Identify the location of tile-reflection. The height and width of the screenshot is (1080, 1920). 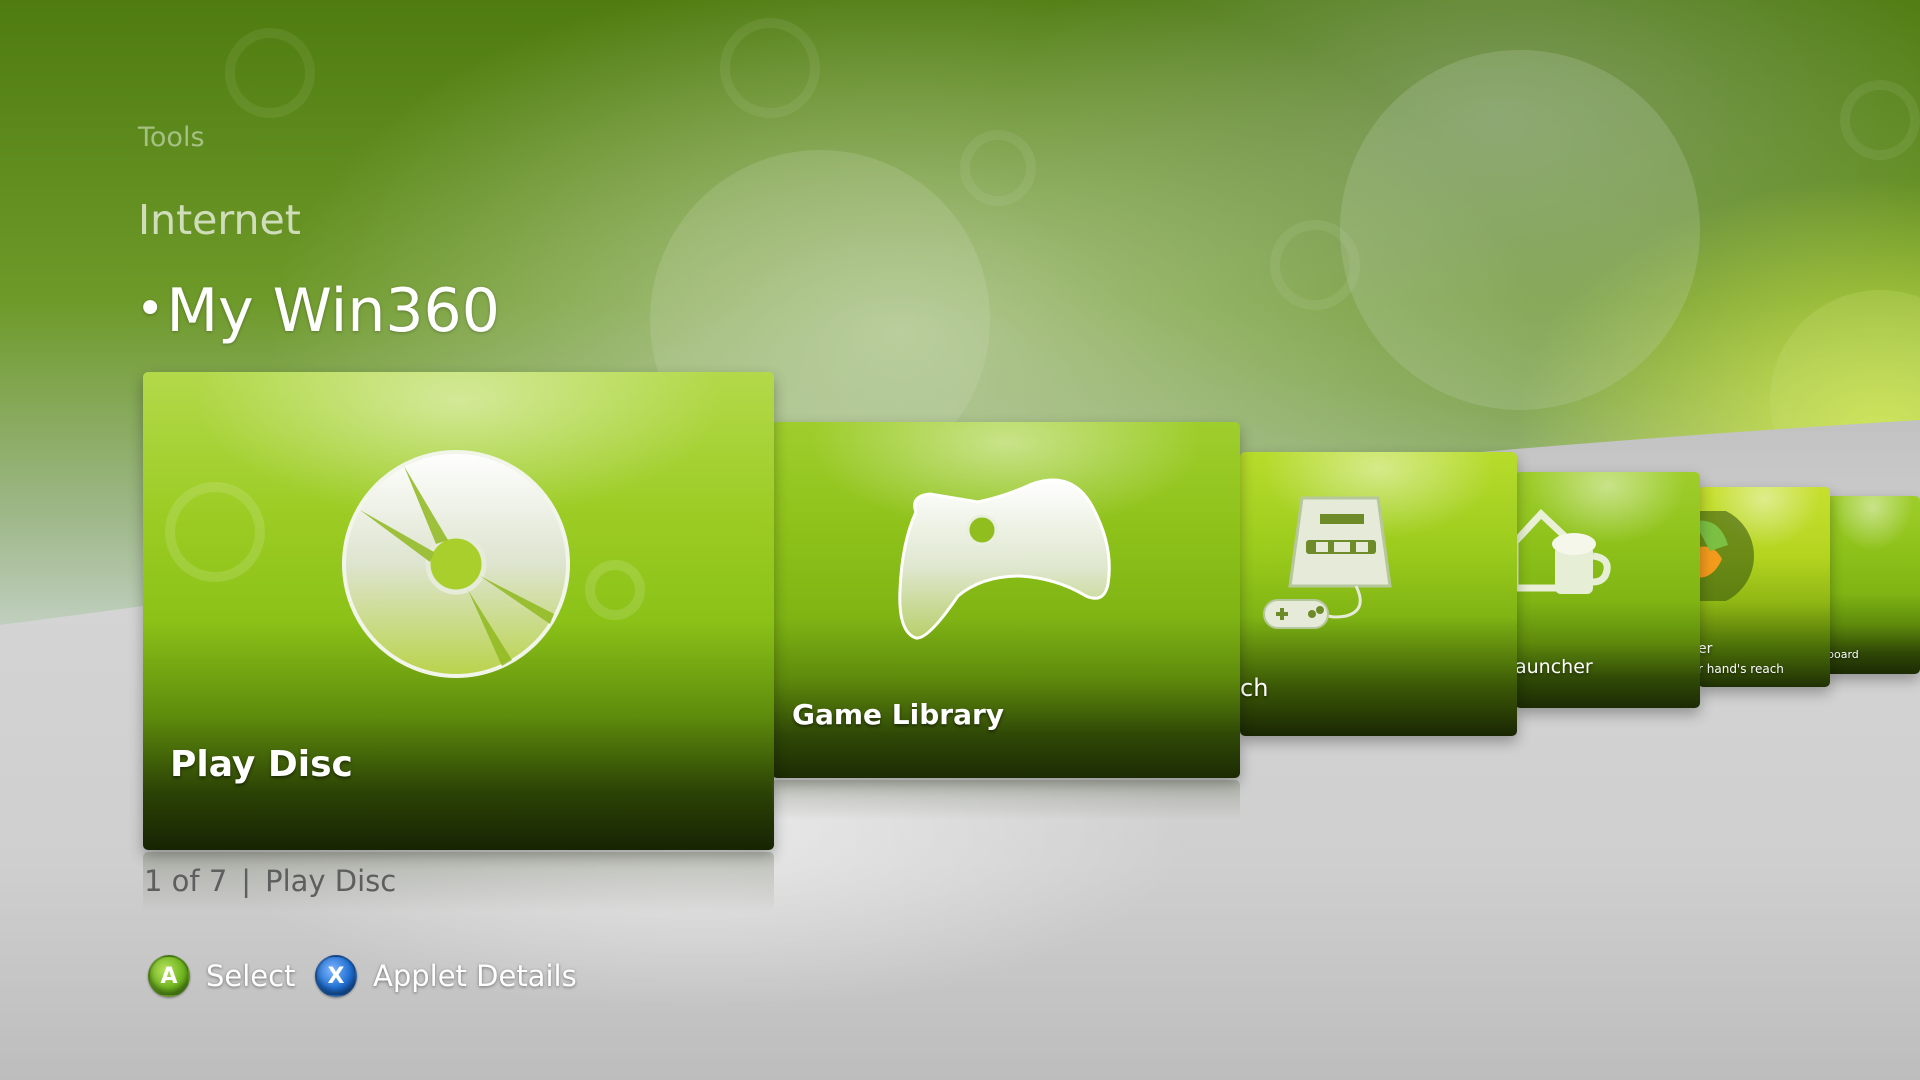
(1006, 800).